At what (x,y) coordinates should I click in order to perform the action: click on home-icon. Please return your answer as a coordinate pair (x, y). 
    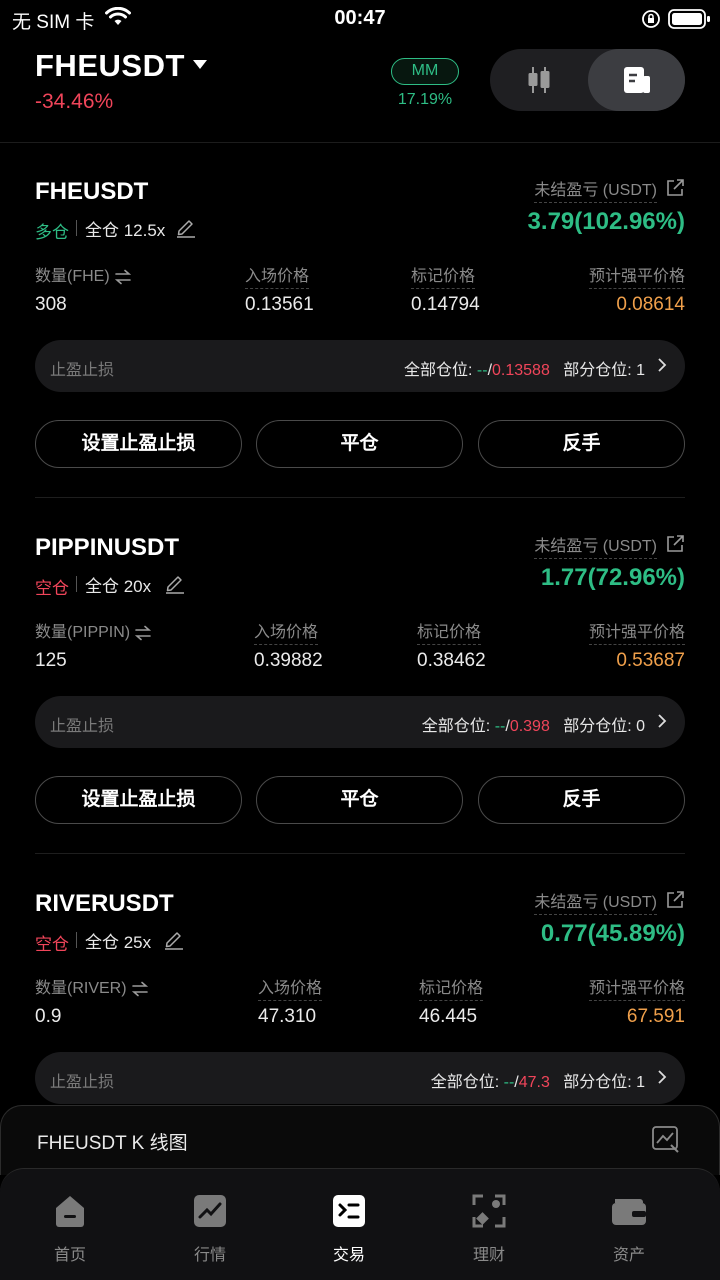
    Looking at the image, I should click on (70, 1211).